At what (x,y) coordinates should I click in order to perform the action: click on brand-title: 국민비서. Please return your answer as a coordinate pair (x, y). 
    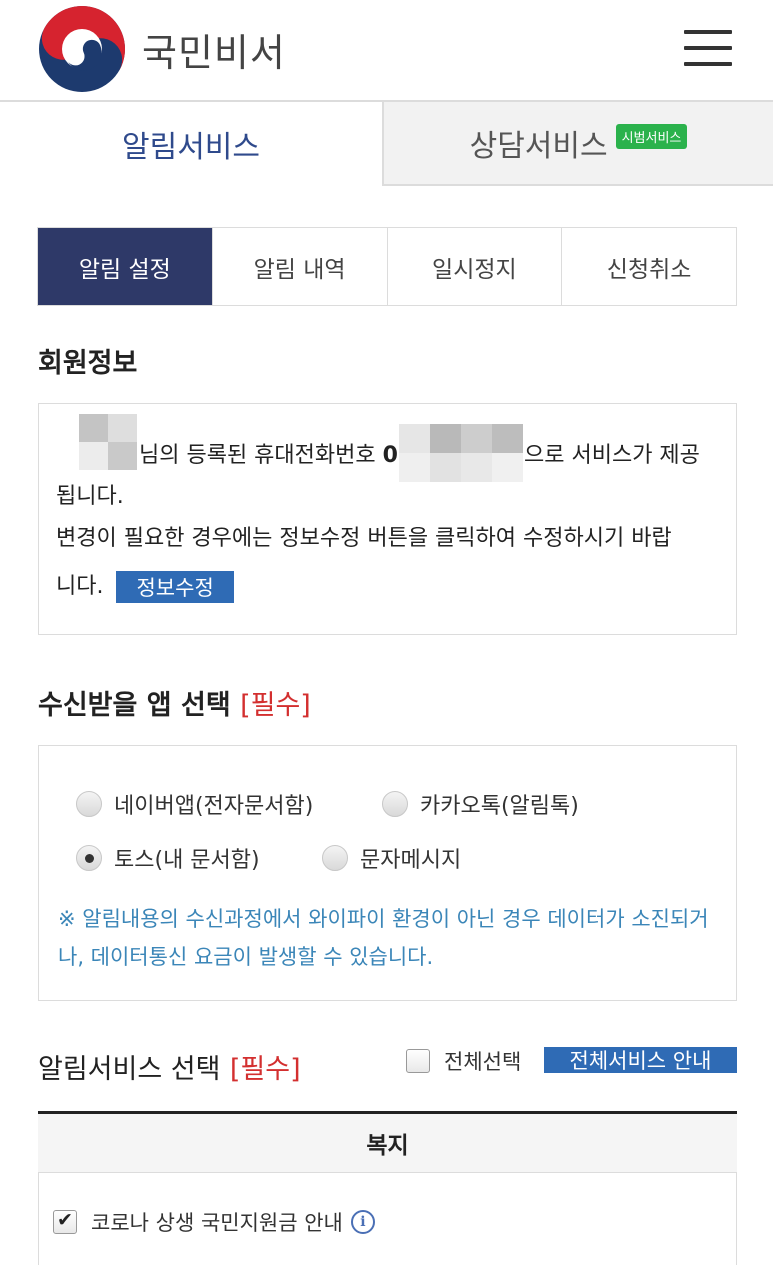
    Looking at the image, I should click on (214, 53).